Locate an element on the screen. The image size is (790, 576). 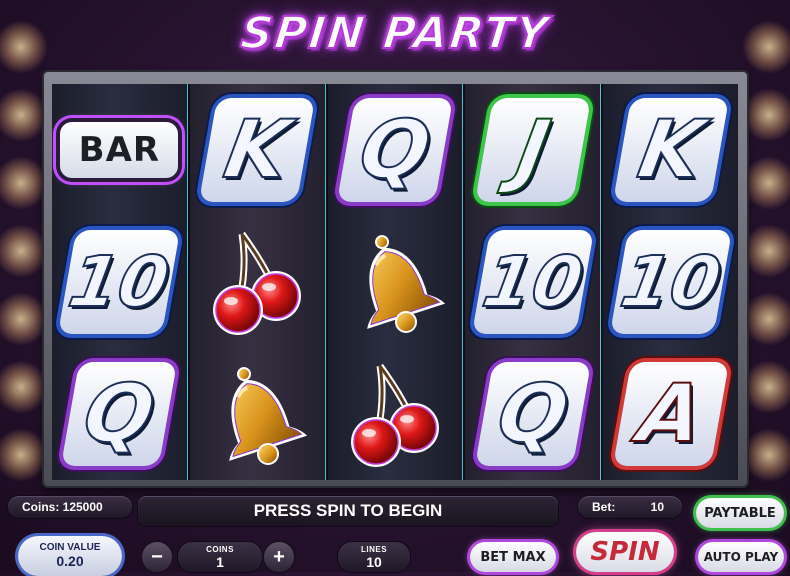
ace-symbol: A is located at coordinates (670, 414).